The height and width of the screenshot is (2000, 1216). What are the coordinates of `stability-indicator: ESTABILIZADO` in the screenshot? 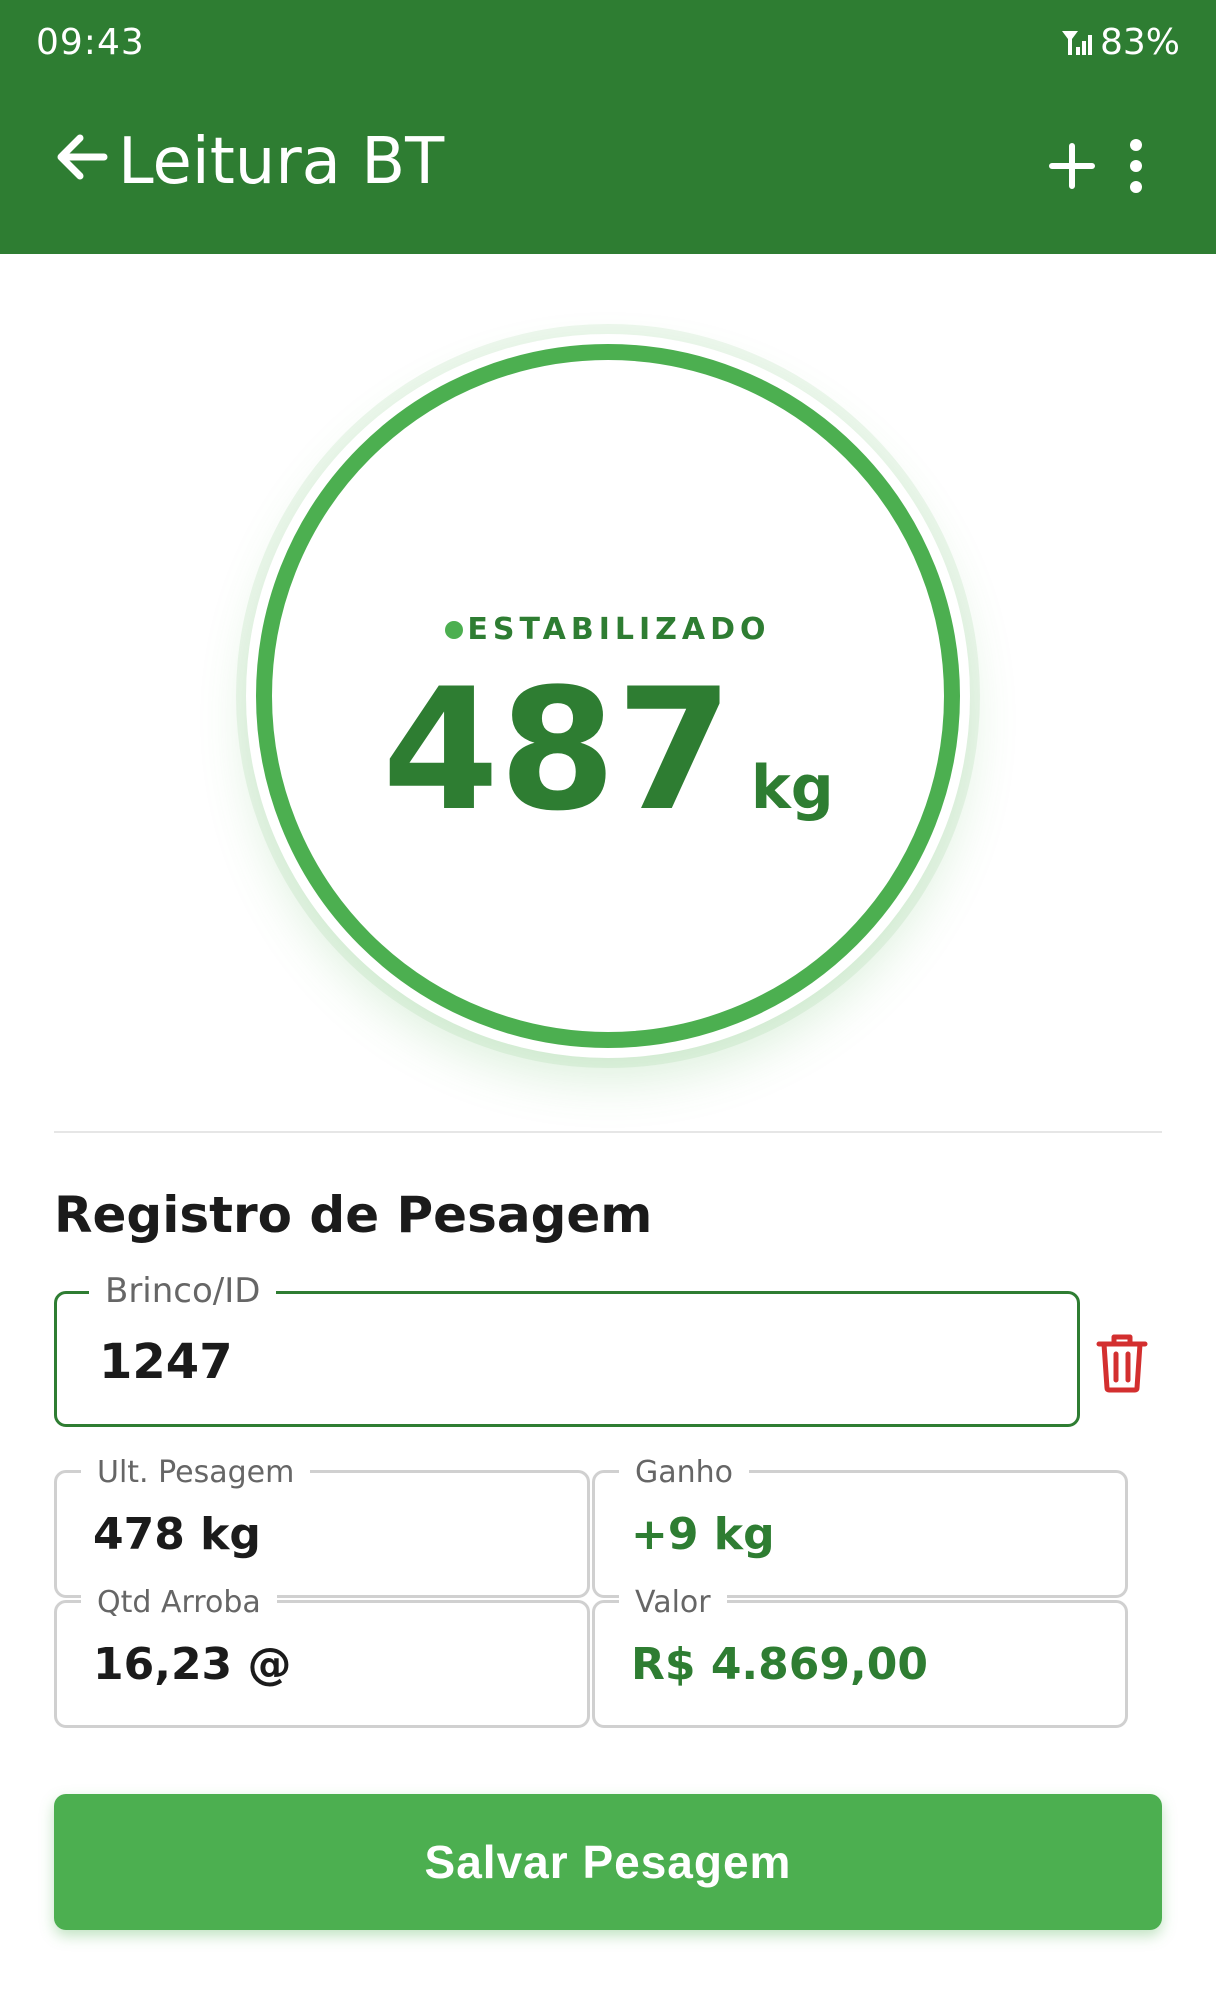 It's located at (608, 629).